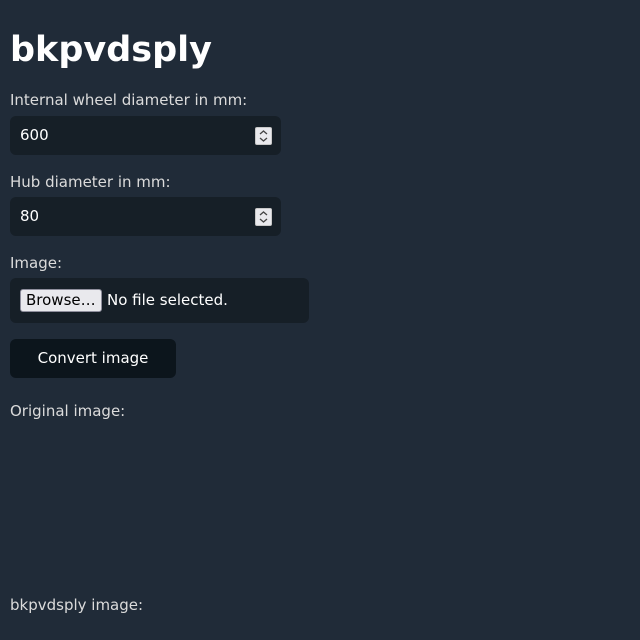 The width and height of the screenshot is (640, 640). Describe the element at coordinates (320, 630) in the screenshot. I see `result-image-area` at that location.